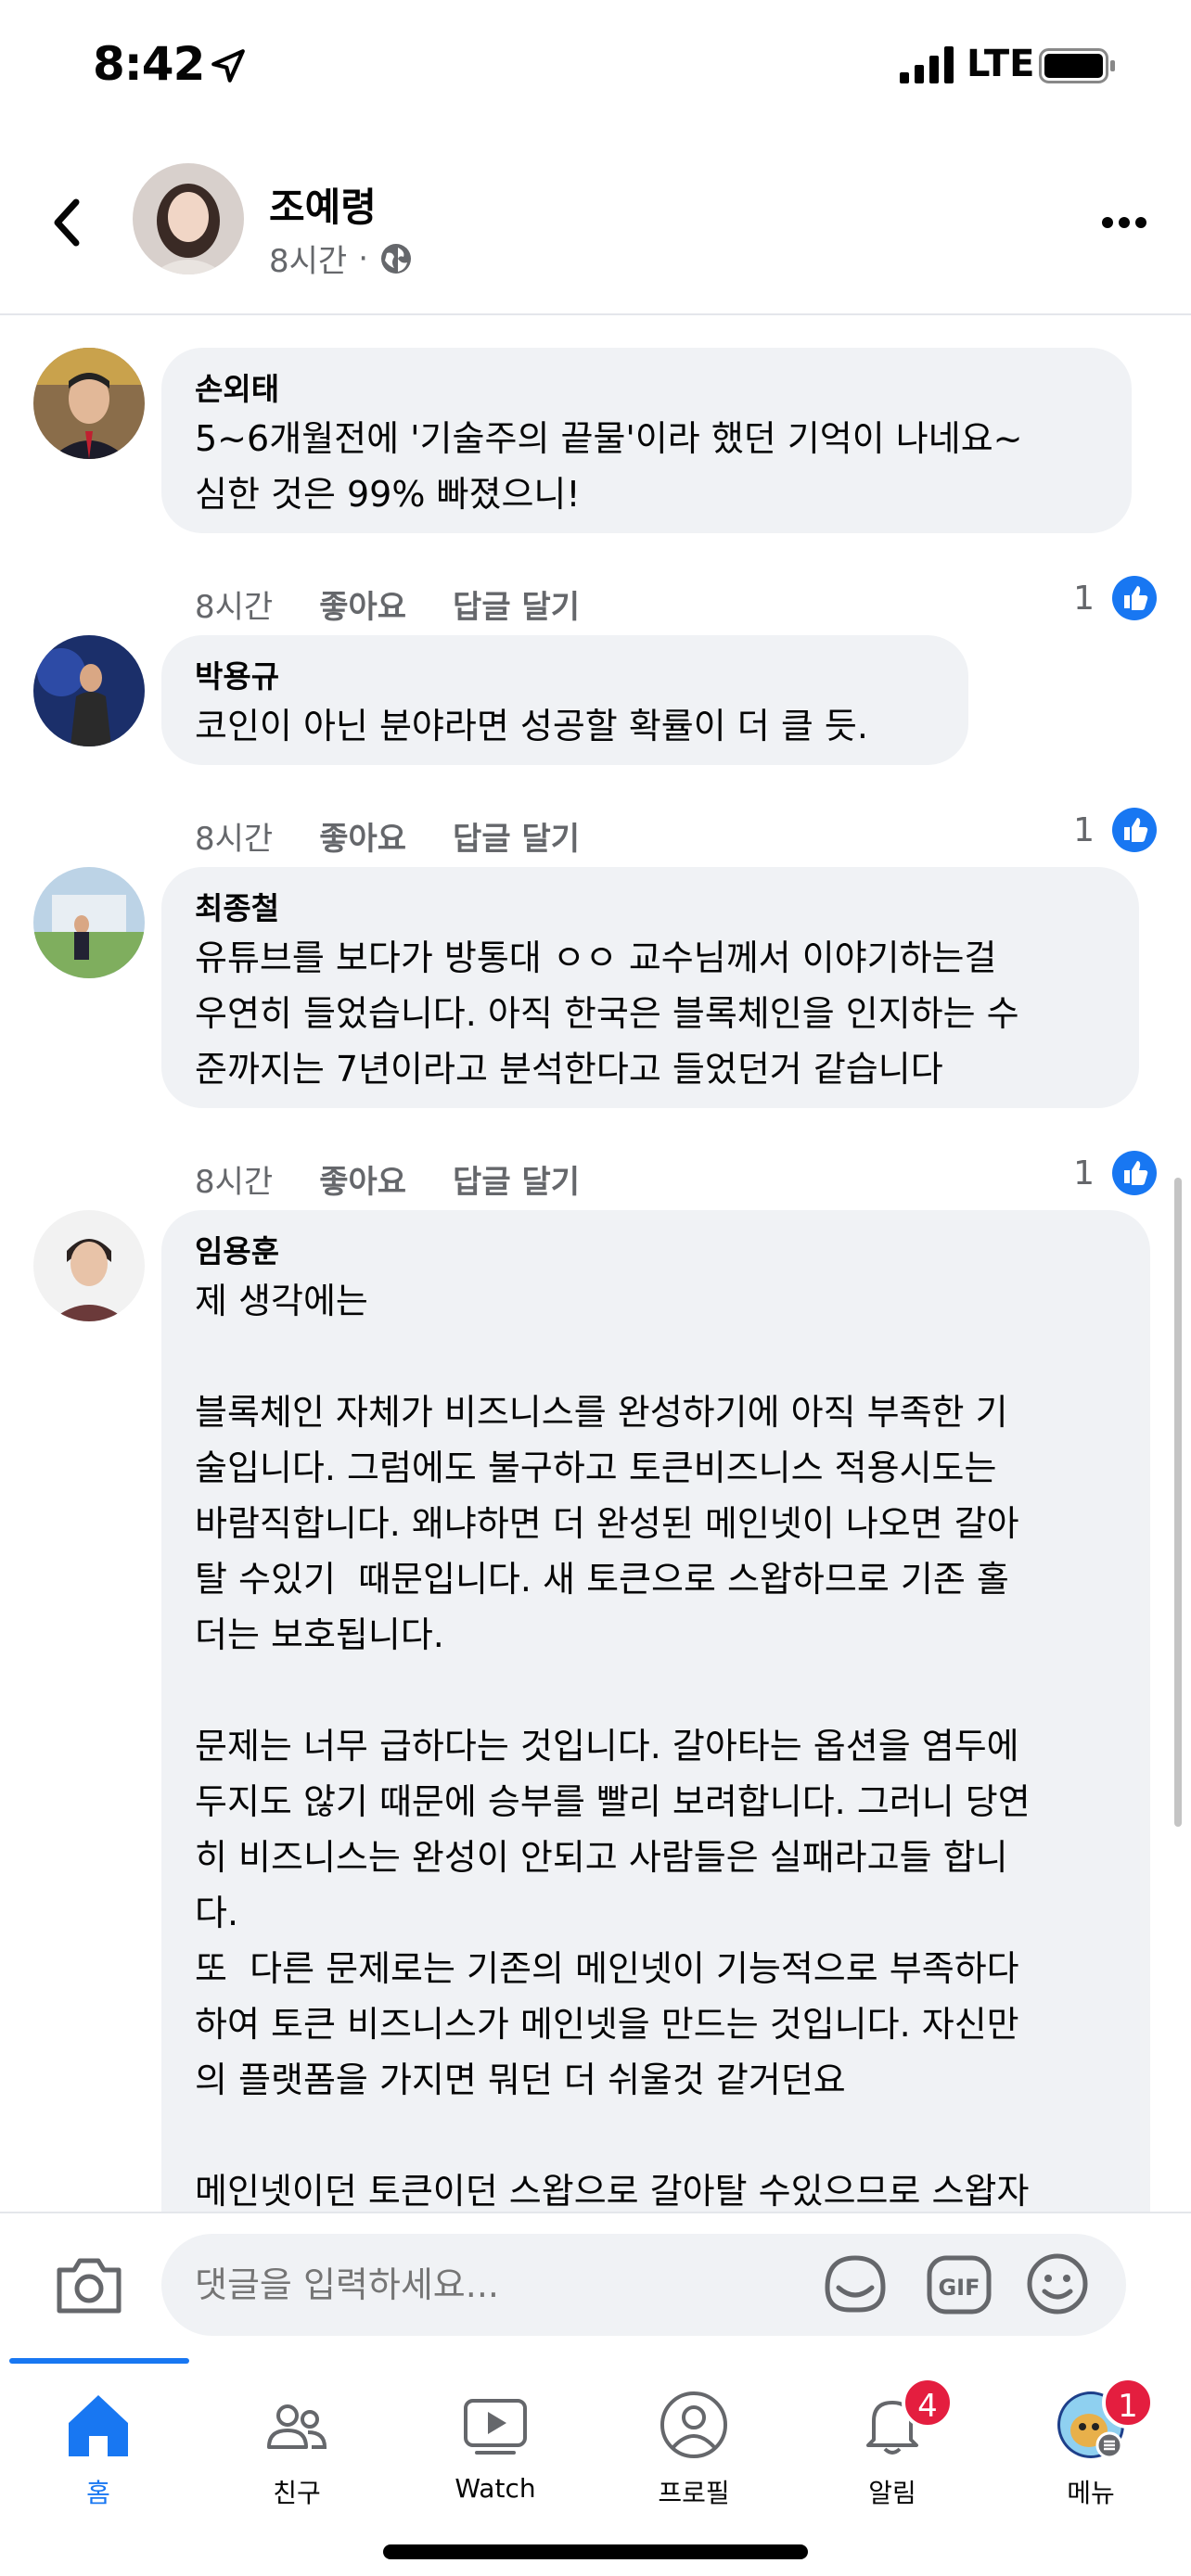 The image size is (1191, 2576). What do you see at coordinates (595, 69) in the screenshot?
I see `status-bar: 8:42 LTE` at bounding box center [595, 69].